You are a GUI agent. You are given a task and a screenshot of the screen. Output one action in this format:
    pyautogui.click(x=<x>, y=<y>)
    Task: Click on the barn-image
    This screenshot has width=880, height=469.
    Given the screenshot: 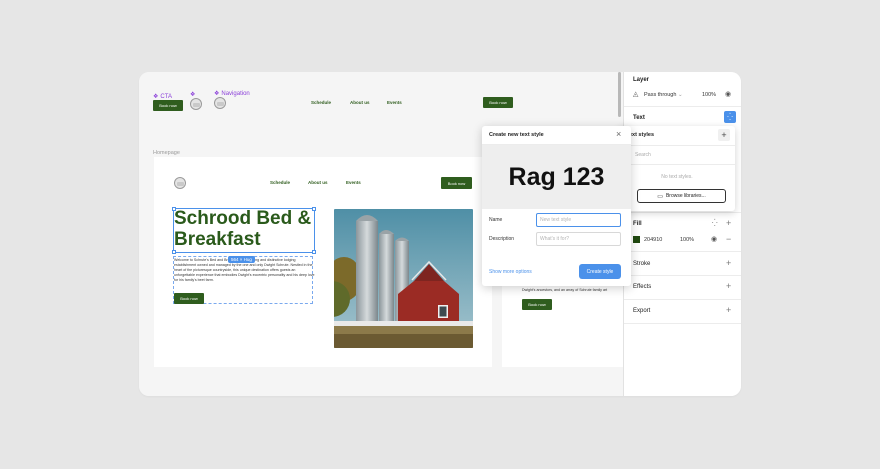 What is the action you would take?
    pyautogui.click(x=403, y=278)
    